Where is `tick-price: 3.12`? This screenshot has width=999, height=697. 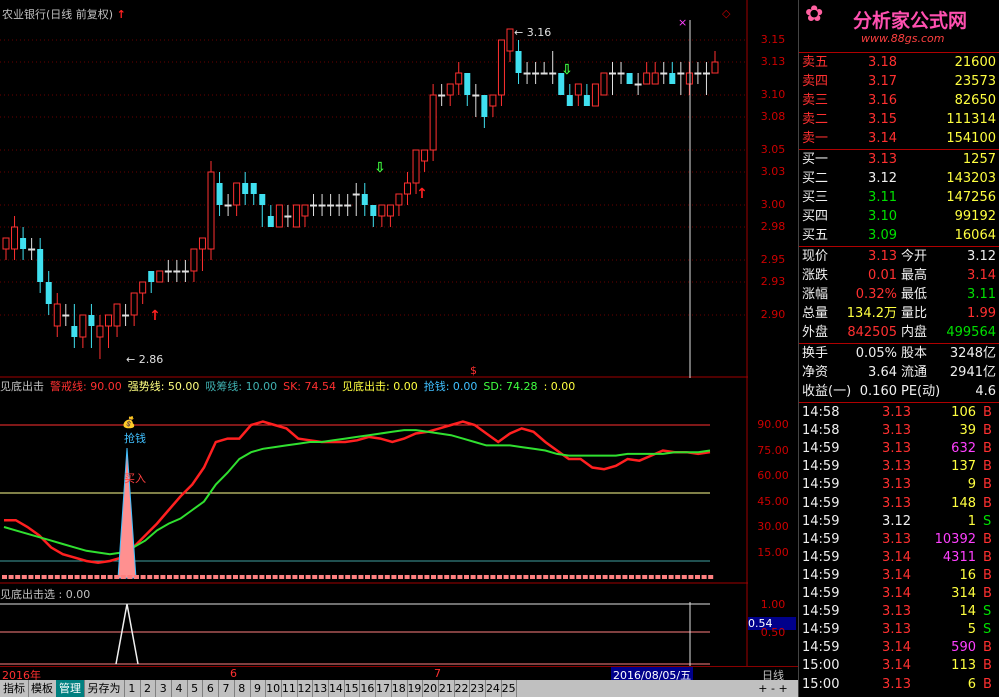
tick-price: 3.12 is located at coordinates (896, 521).